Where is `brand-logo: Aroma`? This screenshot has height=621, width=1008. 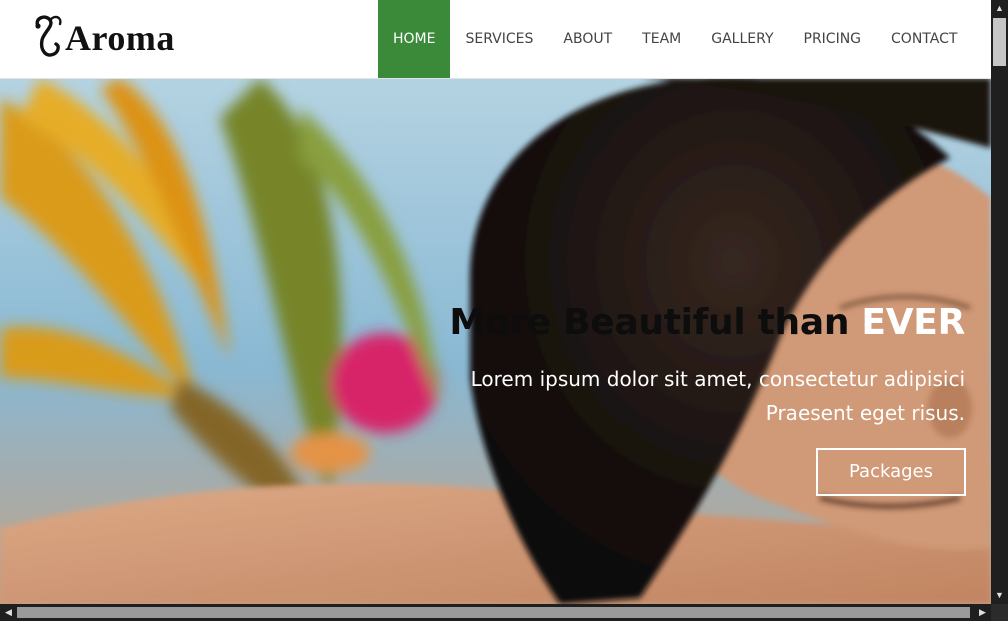
brand-logo: Aroma is located at coordinates (103, 38).